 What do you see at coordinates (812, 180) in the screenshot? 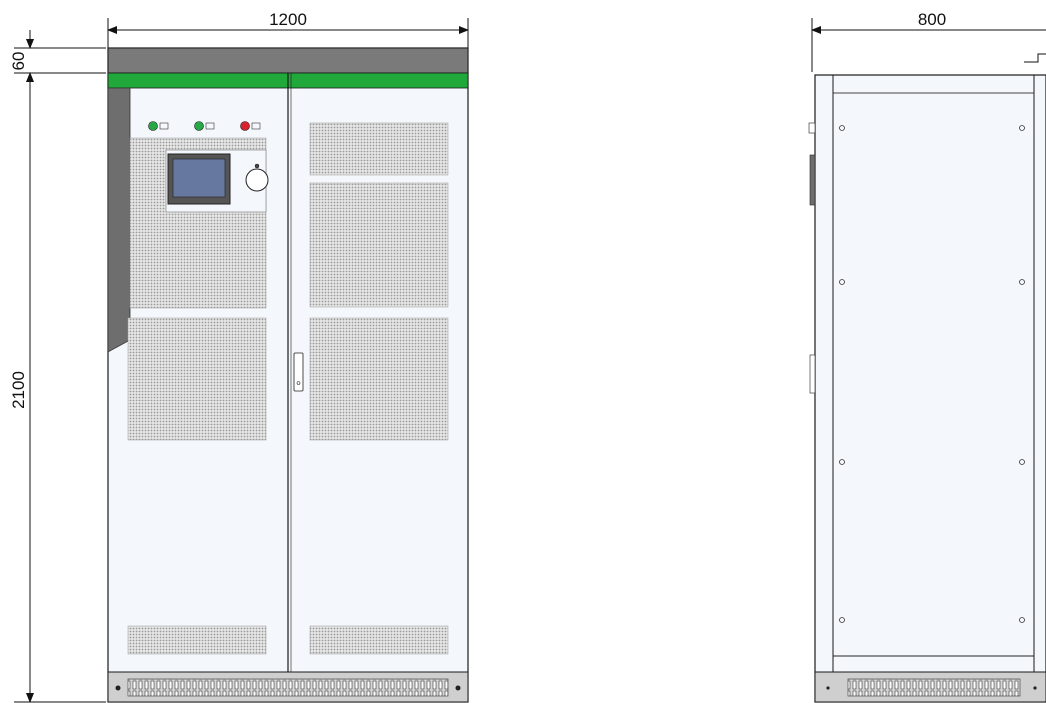
I see `side-screen-profile` at bounding box center [812, 180].